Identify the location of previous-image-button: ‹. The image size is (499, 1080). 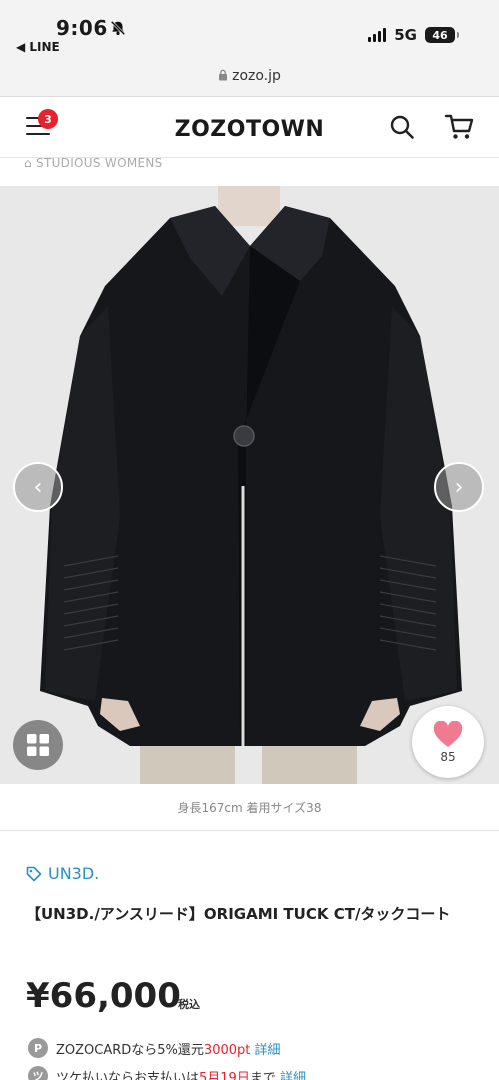
(38, 487).